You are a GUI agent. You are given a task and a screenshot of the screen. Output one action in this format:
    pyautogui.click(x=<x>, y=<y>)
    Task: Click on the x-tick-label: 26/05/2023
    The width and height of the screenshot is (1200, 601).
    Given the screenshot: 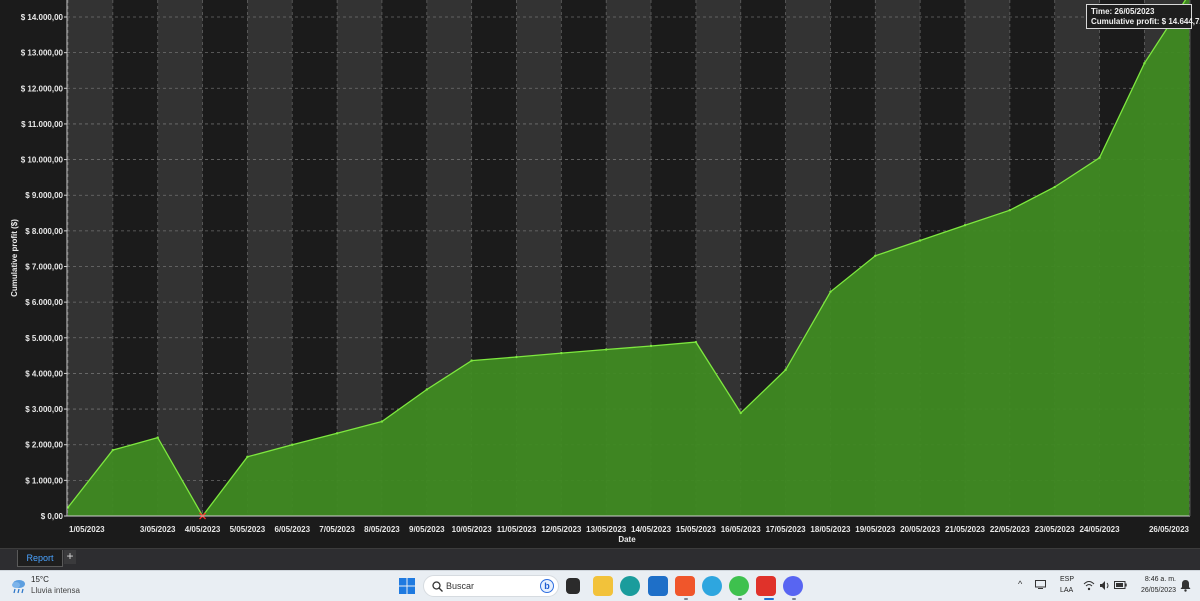 What is the action you would take?
    pyautogui.click(x=1169, y=529)
    